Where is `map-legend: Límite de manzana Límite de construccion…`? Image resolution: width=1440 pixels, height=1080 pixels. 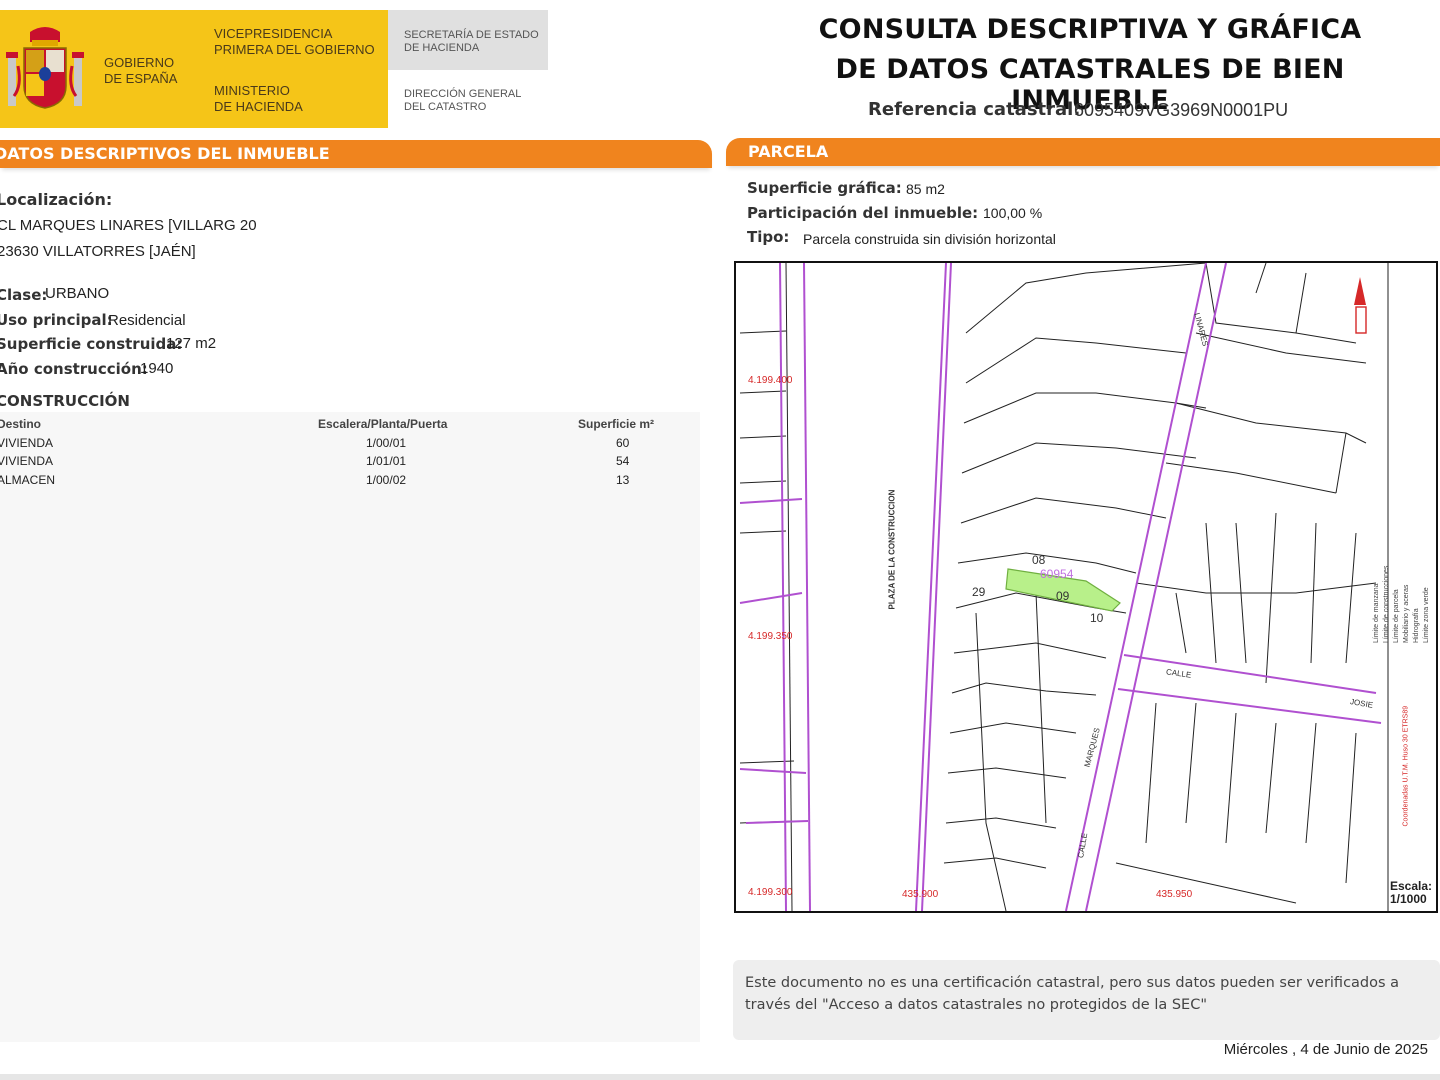 map-legend: Límite de manzana Límite de construccion… is located at coordinates (1402, 543).